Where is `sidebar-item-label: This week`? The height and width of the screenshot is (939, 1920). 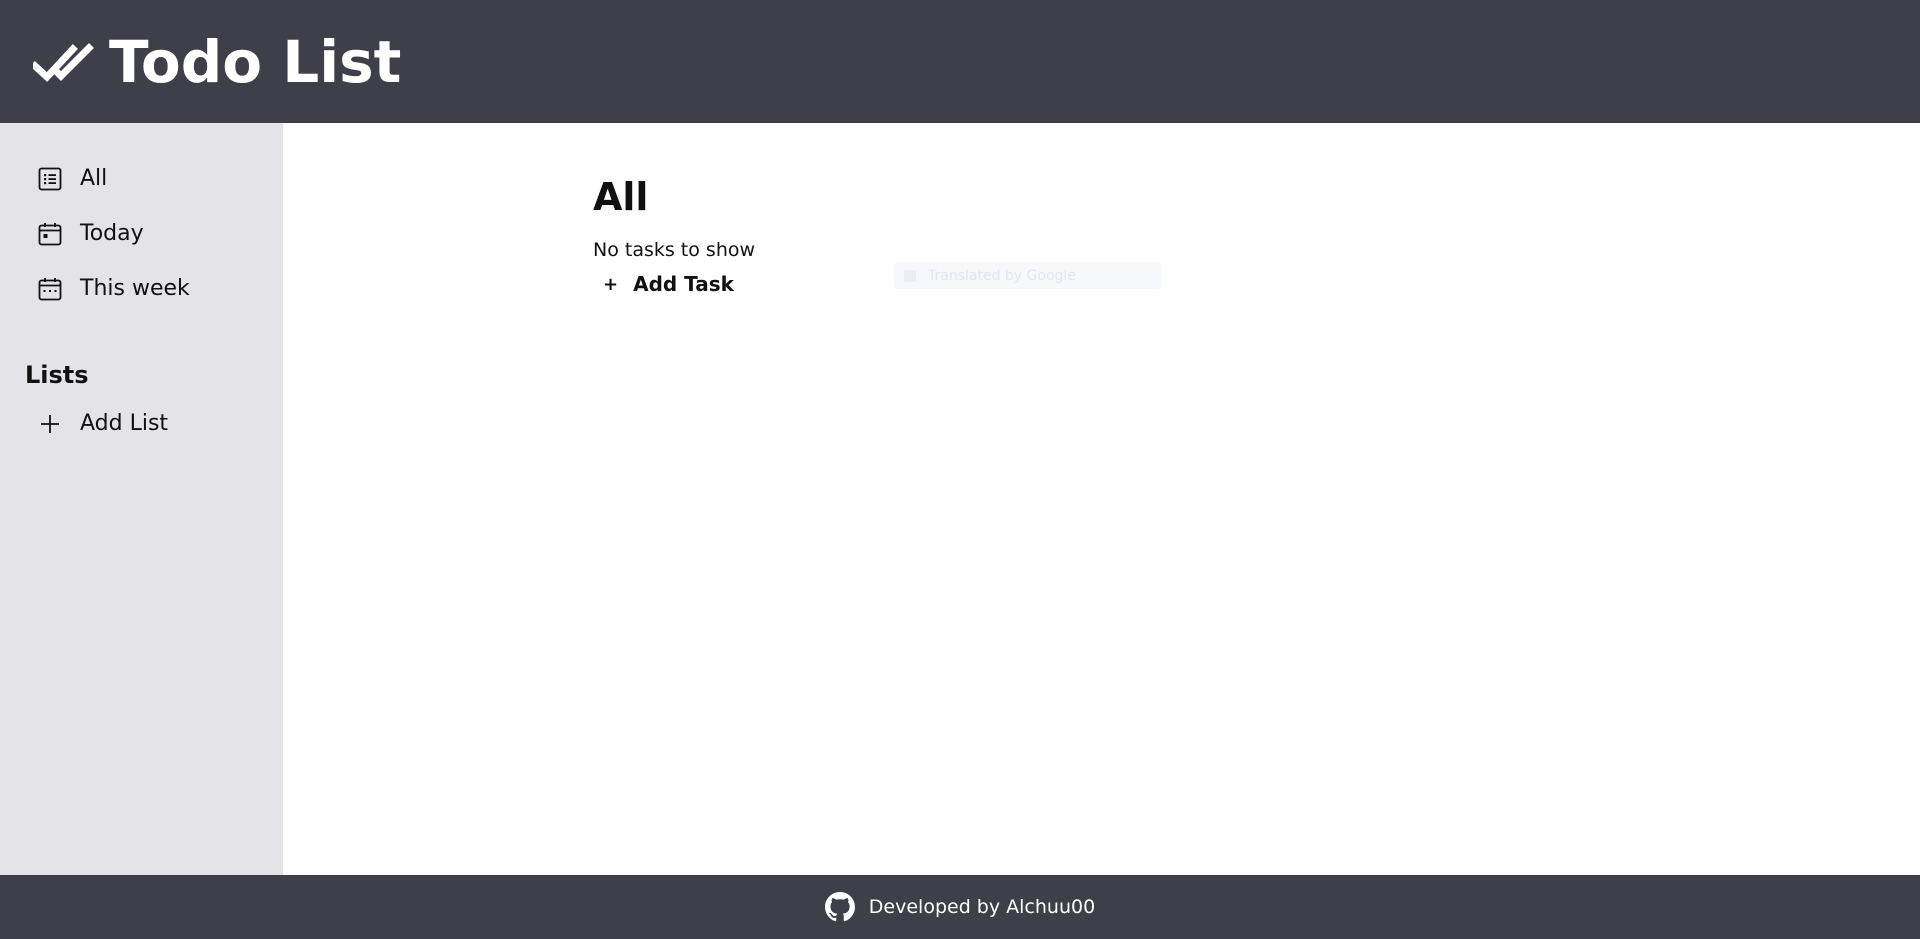
sidebar-item-label: This week is located at coordinates (135, 288).